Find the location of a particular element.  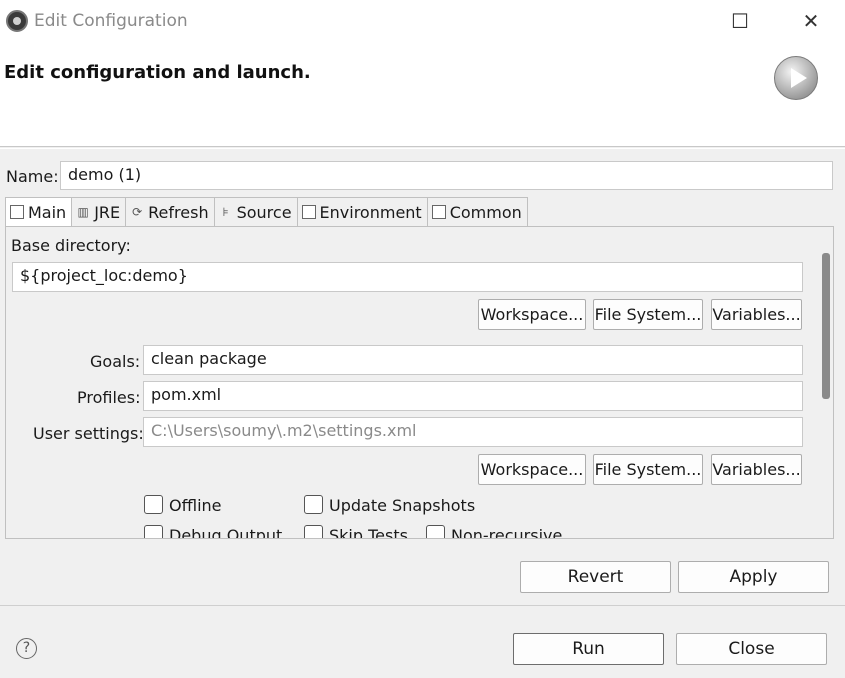

footer-separator is located at coordinates (422, 605).